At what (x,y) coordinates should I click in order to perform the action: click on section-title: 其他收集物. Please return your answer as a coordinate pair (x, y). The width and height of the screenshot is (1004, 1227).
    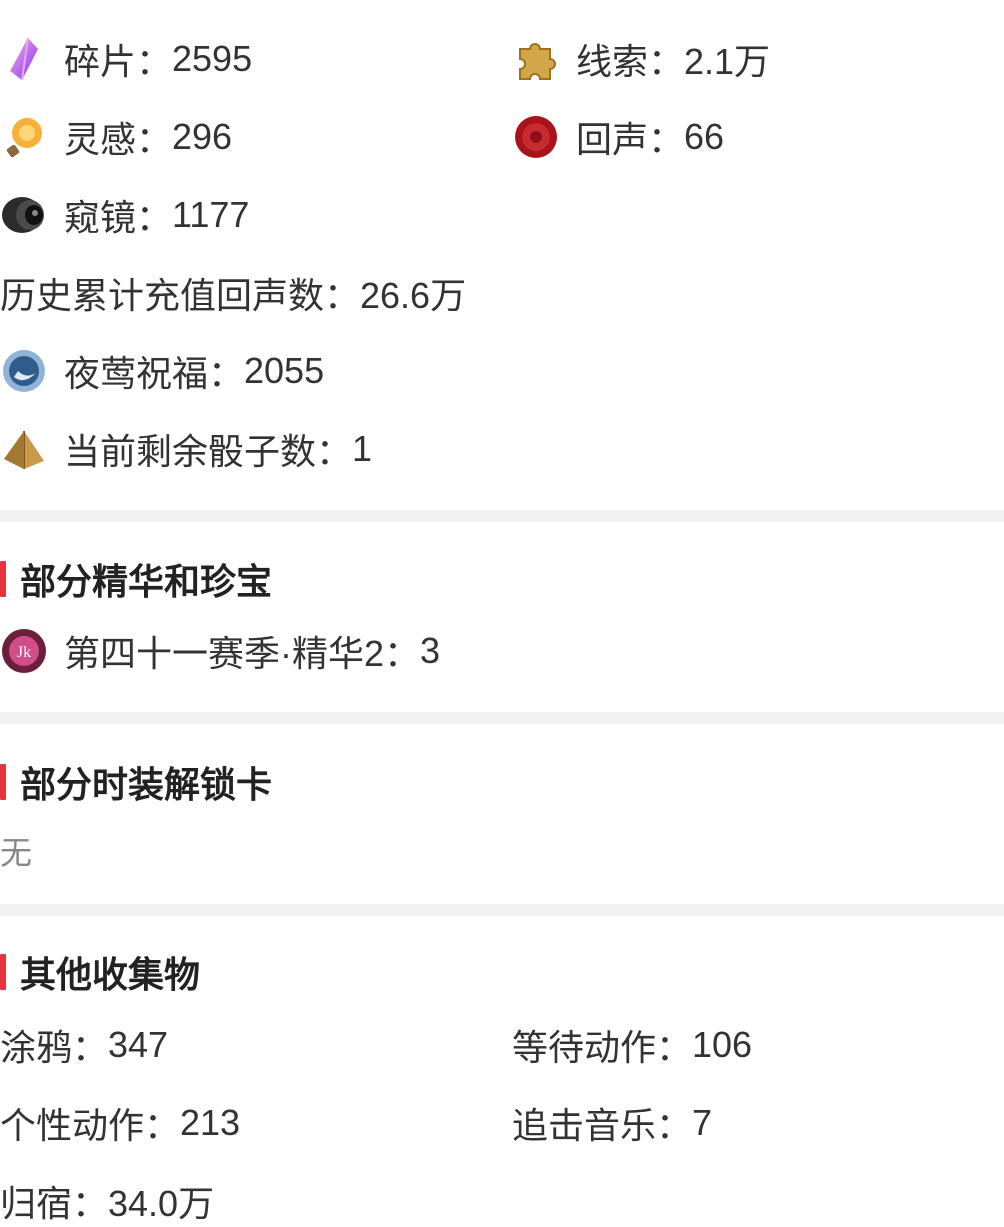
    Looking at the image, I should click on (110, 974).